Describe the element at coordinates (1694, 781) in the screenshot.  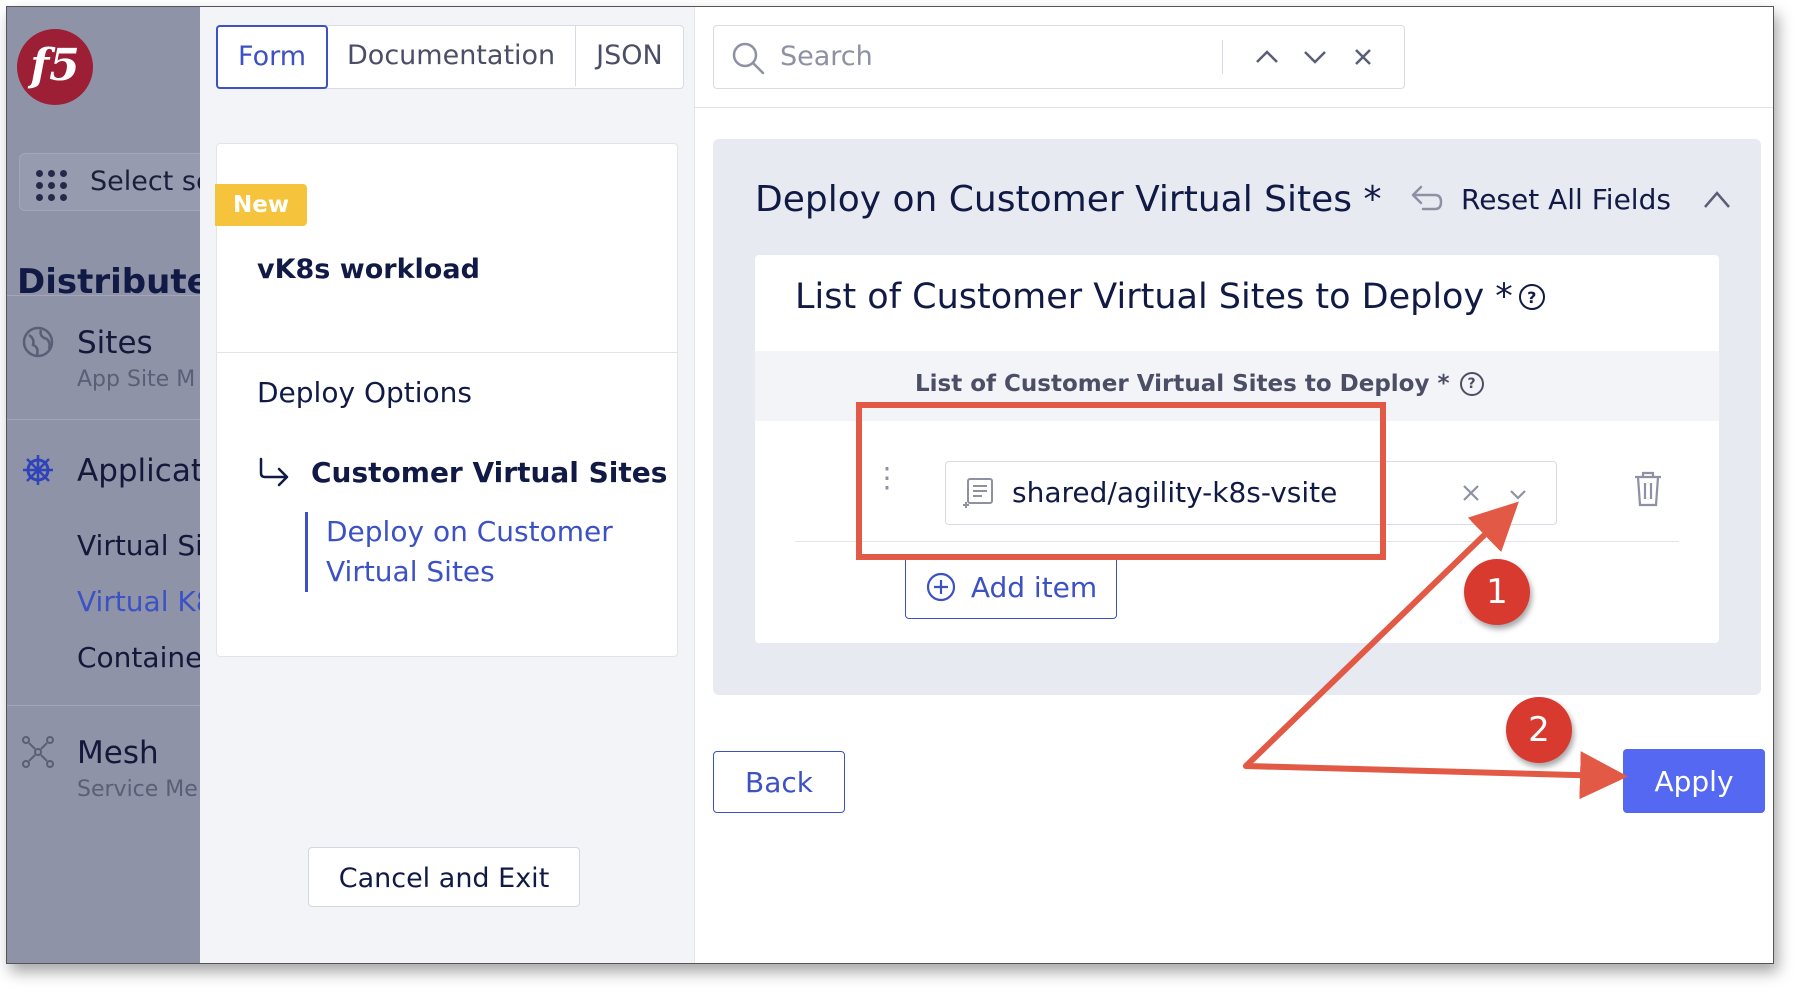
I see `apply-button: Apply` at that location.